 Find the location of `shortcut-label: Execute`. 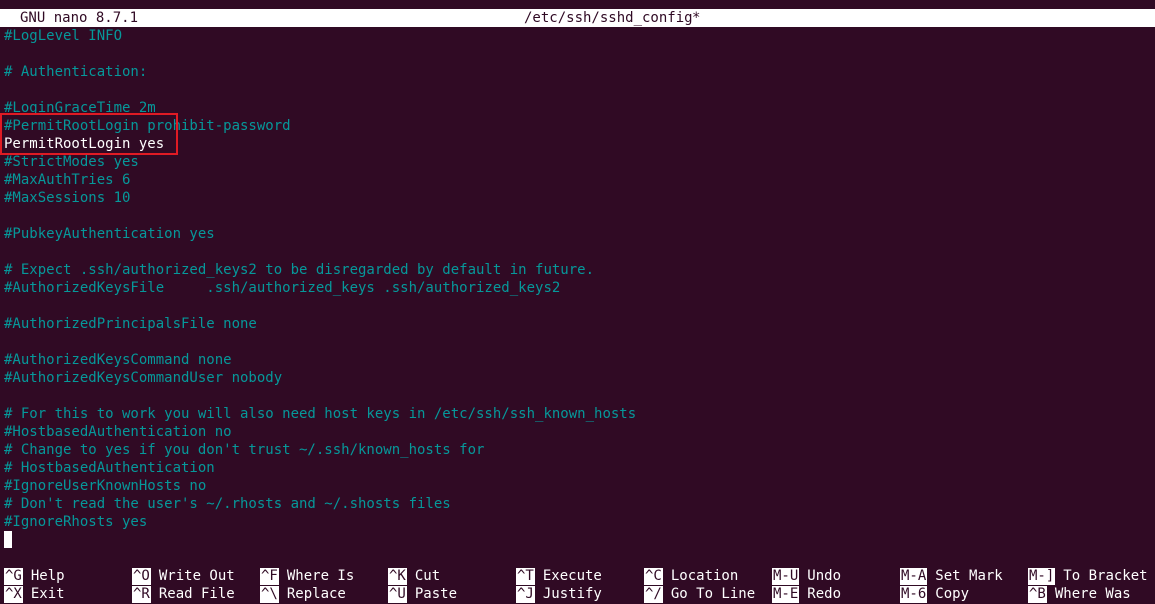

shortcut-label: Execute is located at coordinates (572, 576).